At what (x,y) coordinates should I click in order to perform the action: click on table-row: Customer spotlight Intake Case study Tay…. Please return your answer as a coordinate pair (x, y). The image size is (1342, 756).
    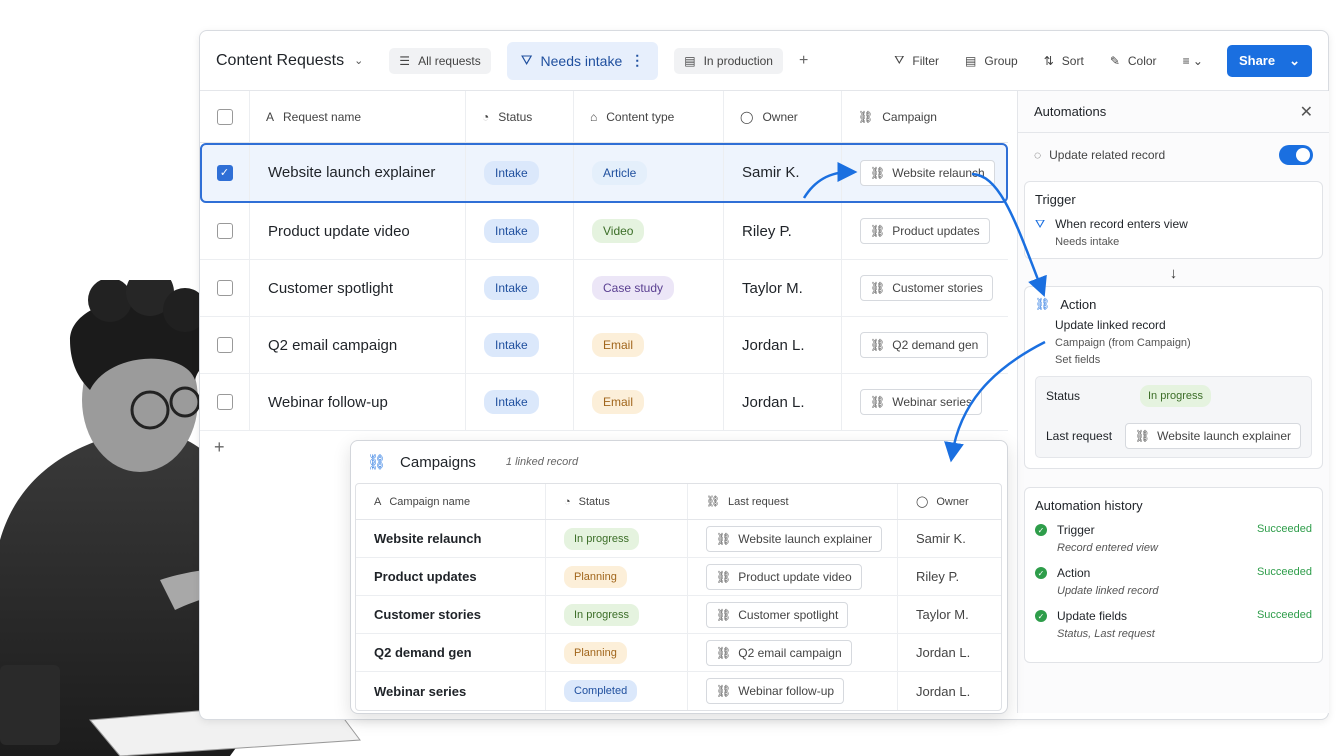
    Looking at the image, I should click on (604, 288).